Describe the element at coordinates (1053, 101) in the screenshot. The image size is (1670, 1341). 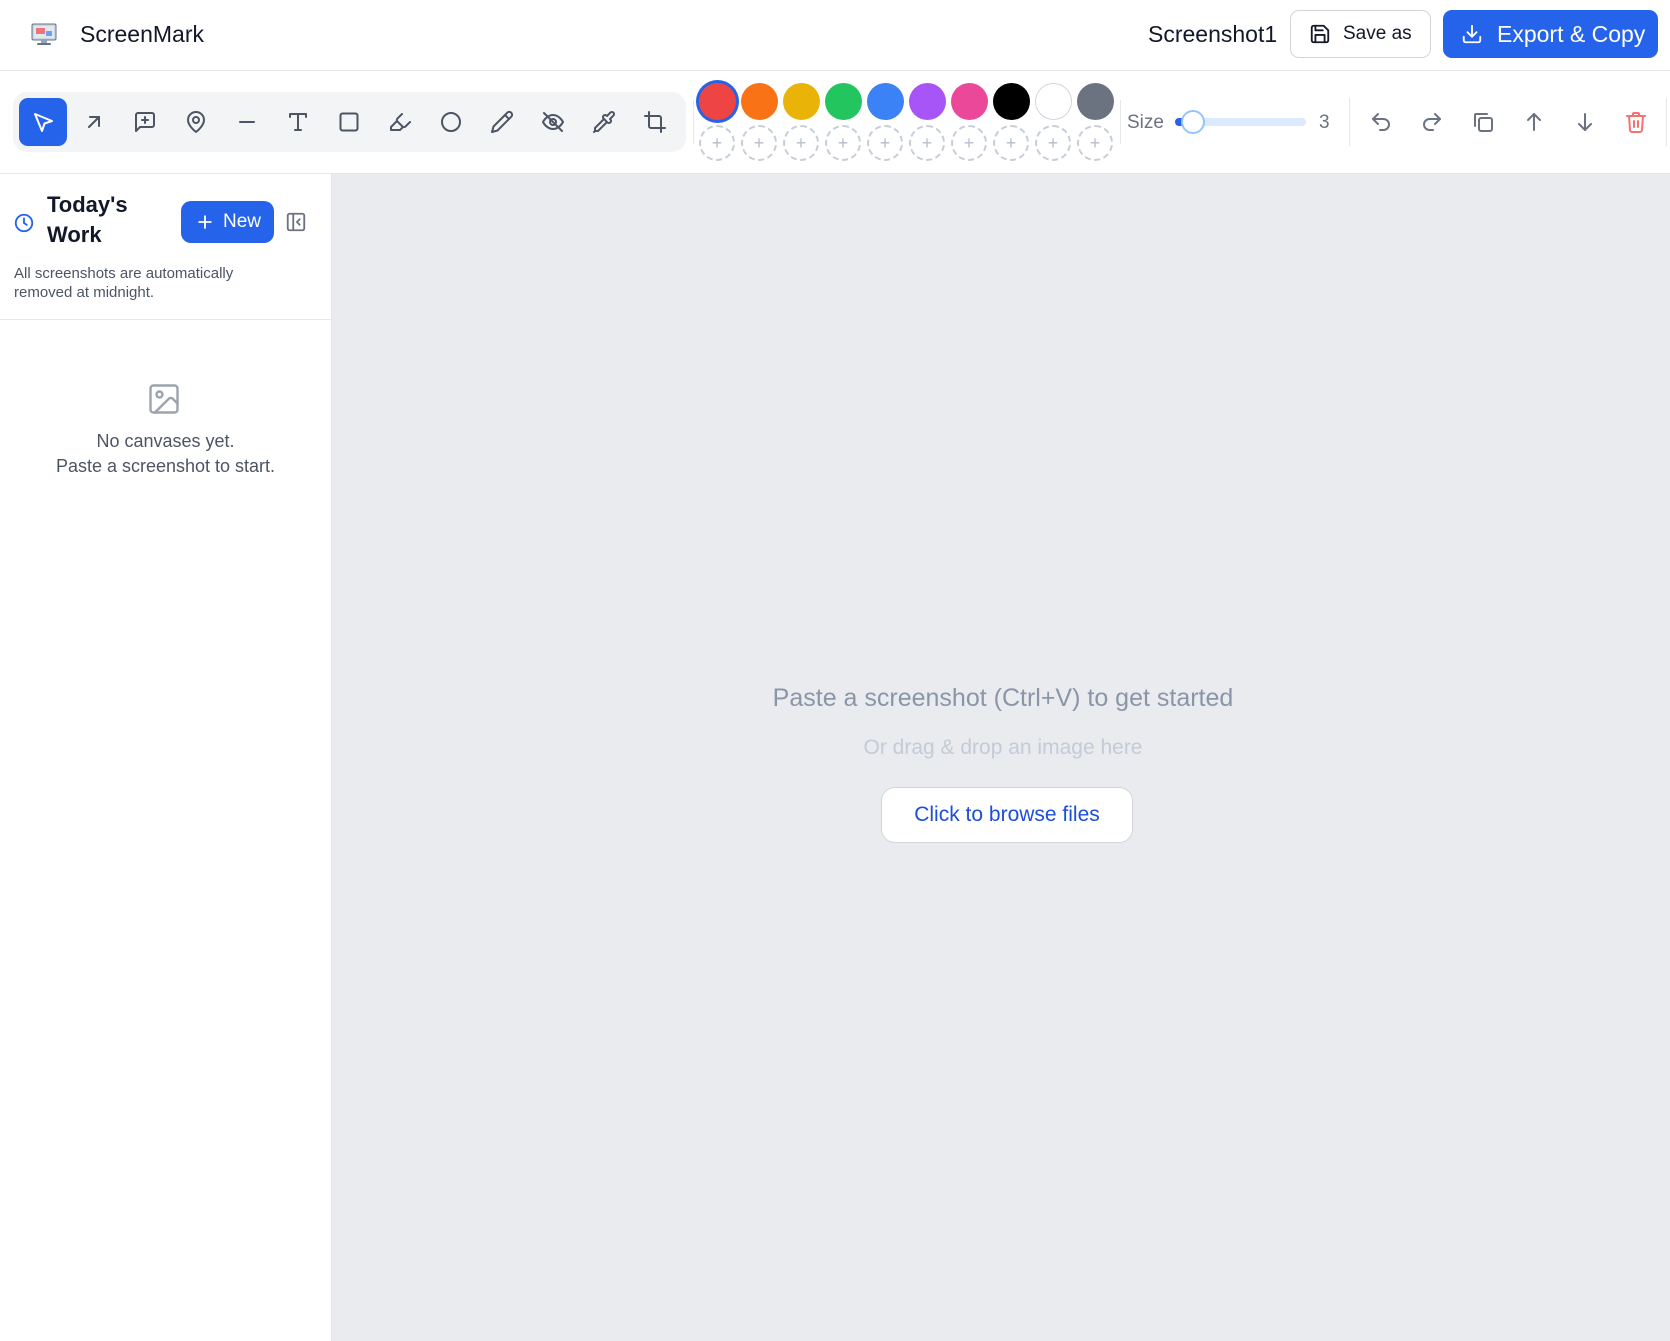
I see `color-swatch-white` at that location.